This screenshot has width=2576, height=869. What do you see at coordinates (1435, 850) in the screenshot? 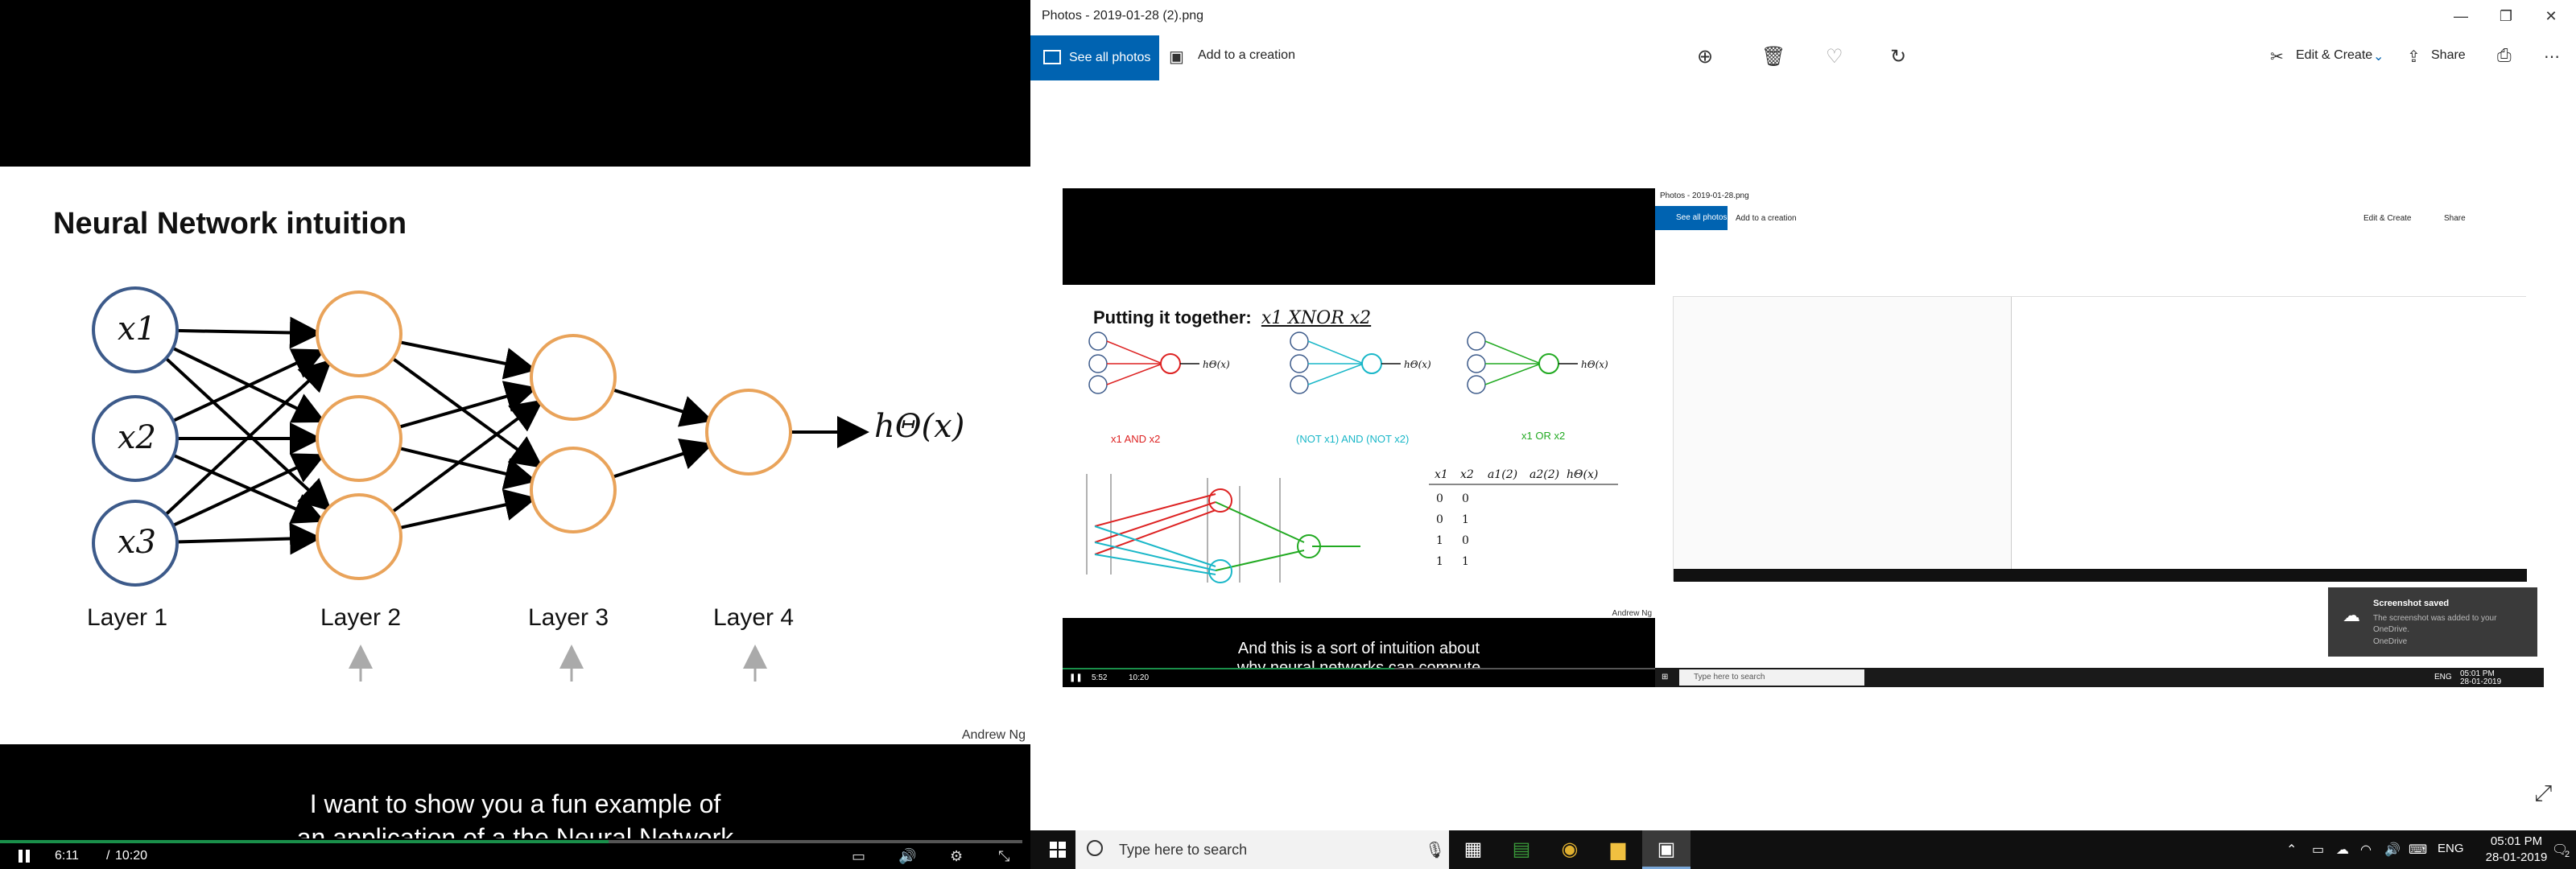
I see `microphone-icon: 🎙` at bounding box center [1435, 850].